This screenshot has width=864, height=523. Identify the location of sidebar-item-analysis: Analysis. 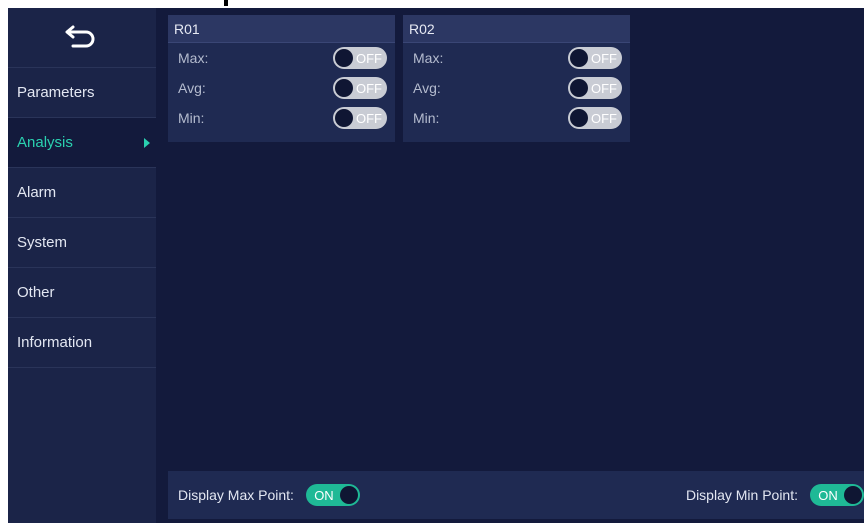
(82, 143).